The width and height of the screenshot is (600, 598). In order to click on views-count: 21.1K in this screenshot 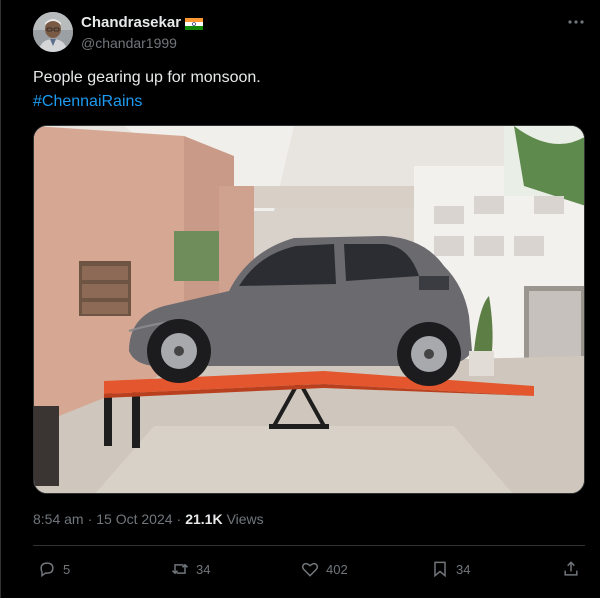, I will do `click(204, 519)`.